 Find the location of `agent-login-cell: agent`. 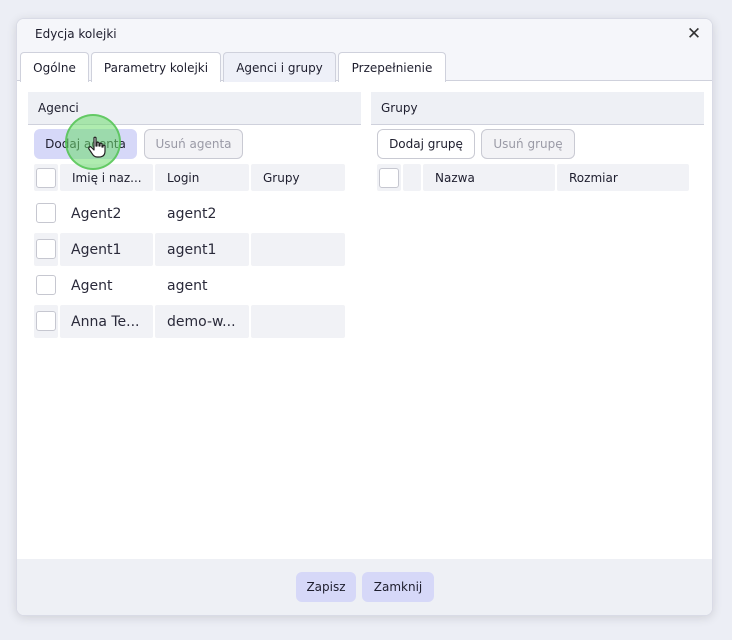

agent-login-cell: agent is located at coordinates (187, 285).